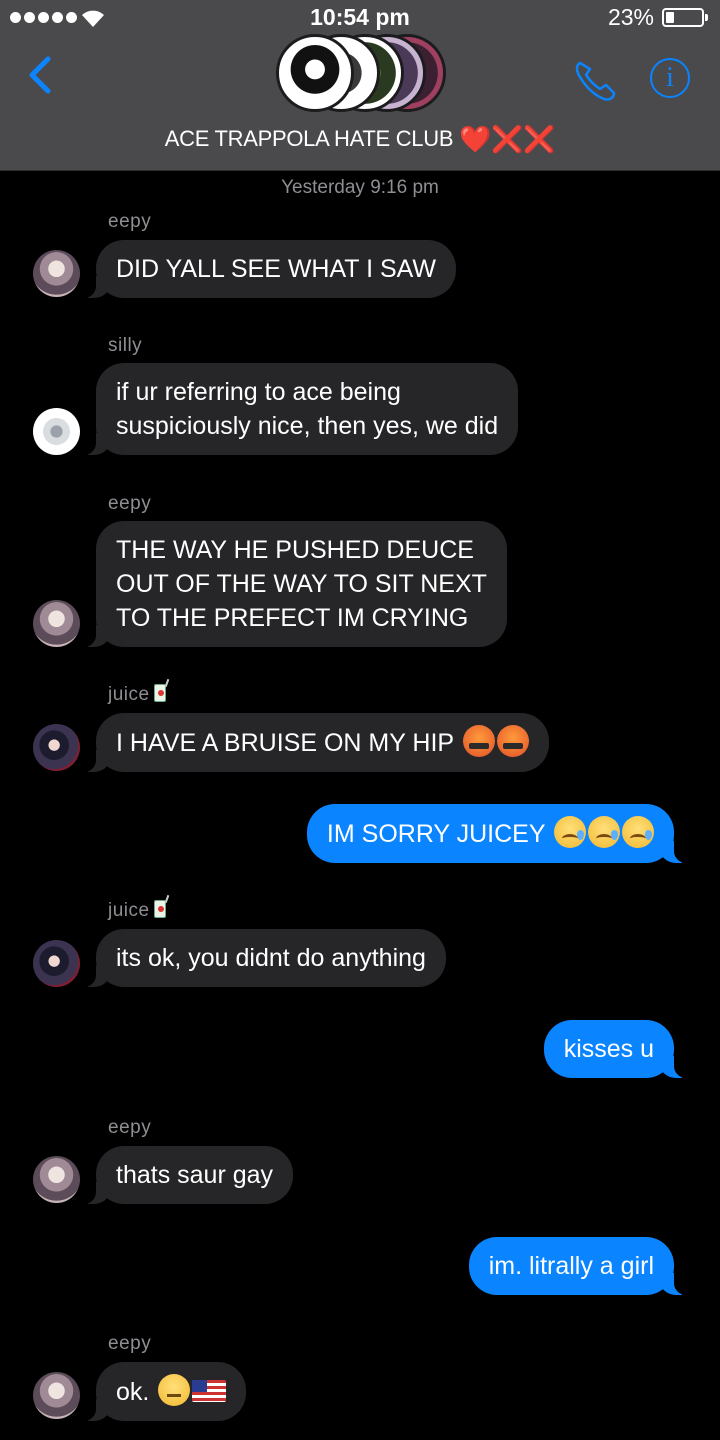 The image size is (720, 1440). Describe the element at coordinates (436, 834) in the screenshot. I see `message-text: IM SORRY JUICEY` at that location.